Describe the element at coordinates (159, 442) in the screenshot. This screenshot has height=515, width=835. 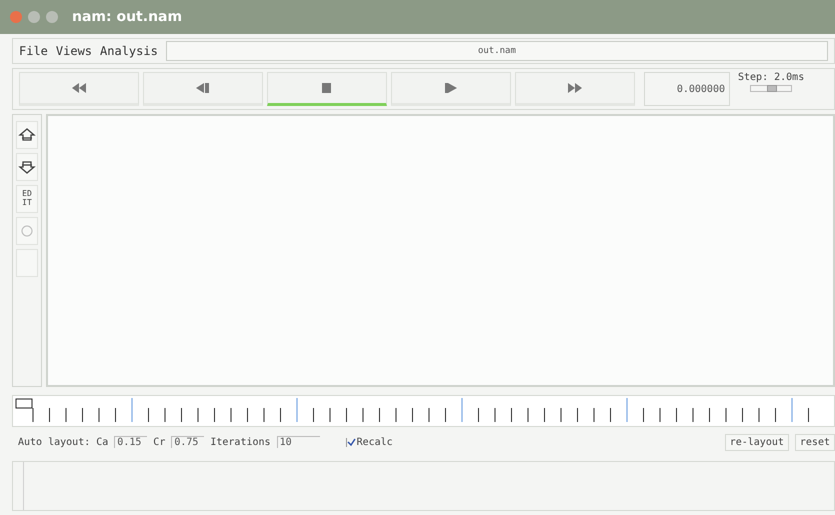
I see `cr-label: Cr` at that location.